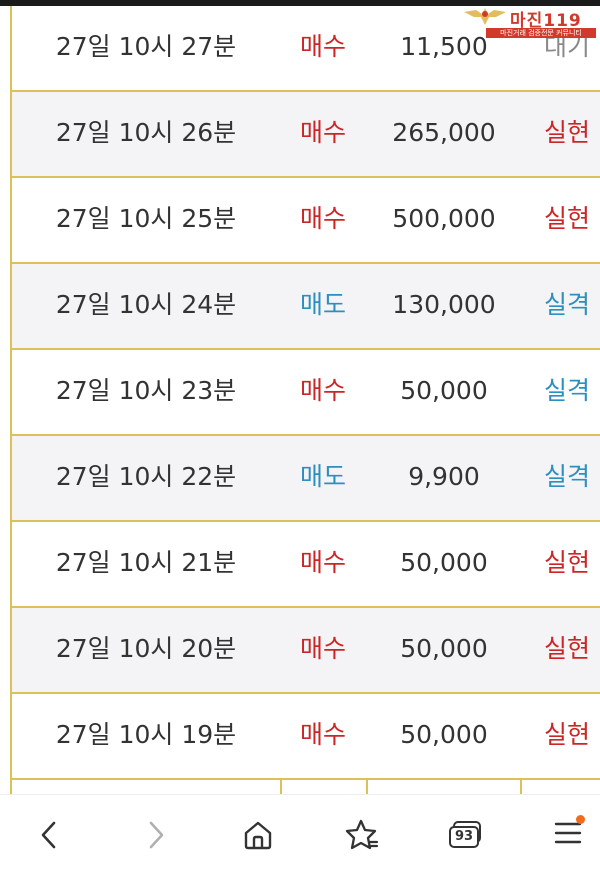 Image resolution: width=600 pixels, height=873 pixels. I want to click on chevron-right-icon, so click(156, 835).